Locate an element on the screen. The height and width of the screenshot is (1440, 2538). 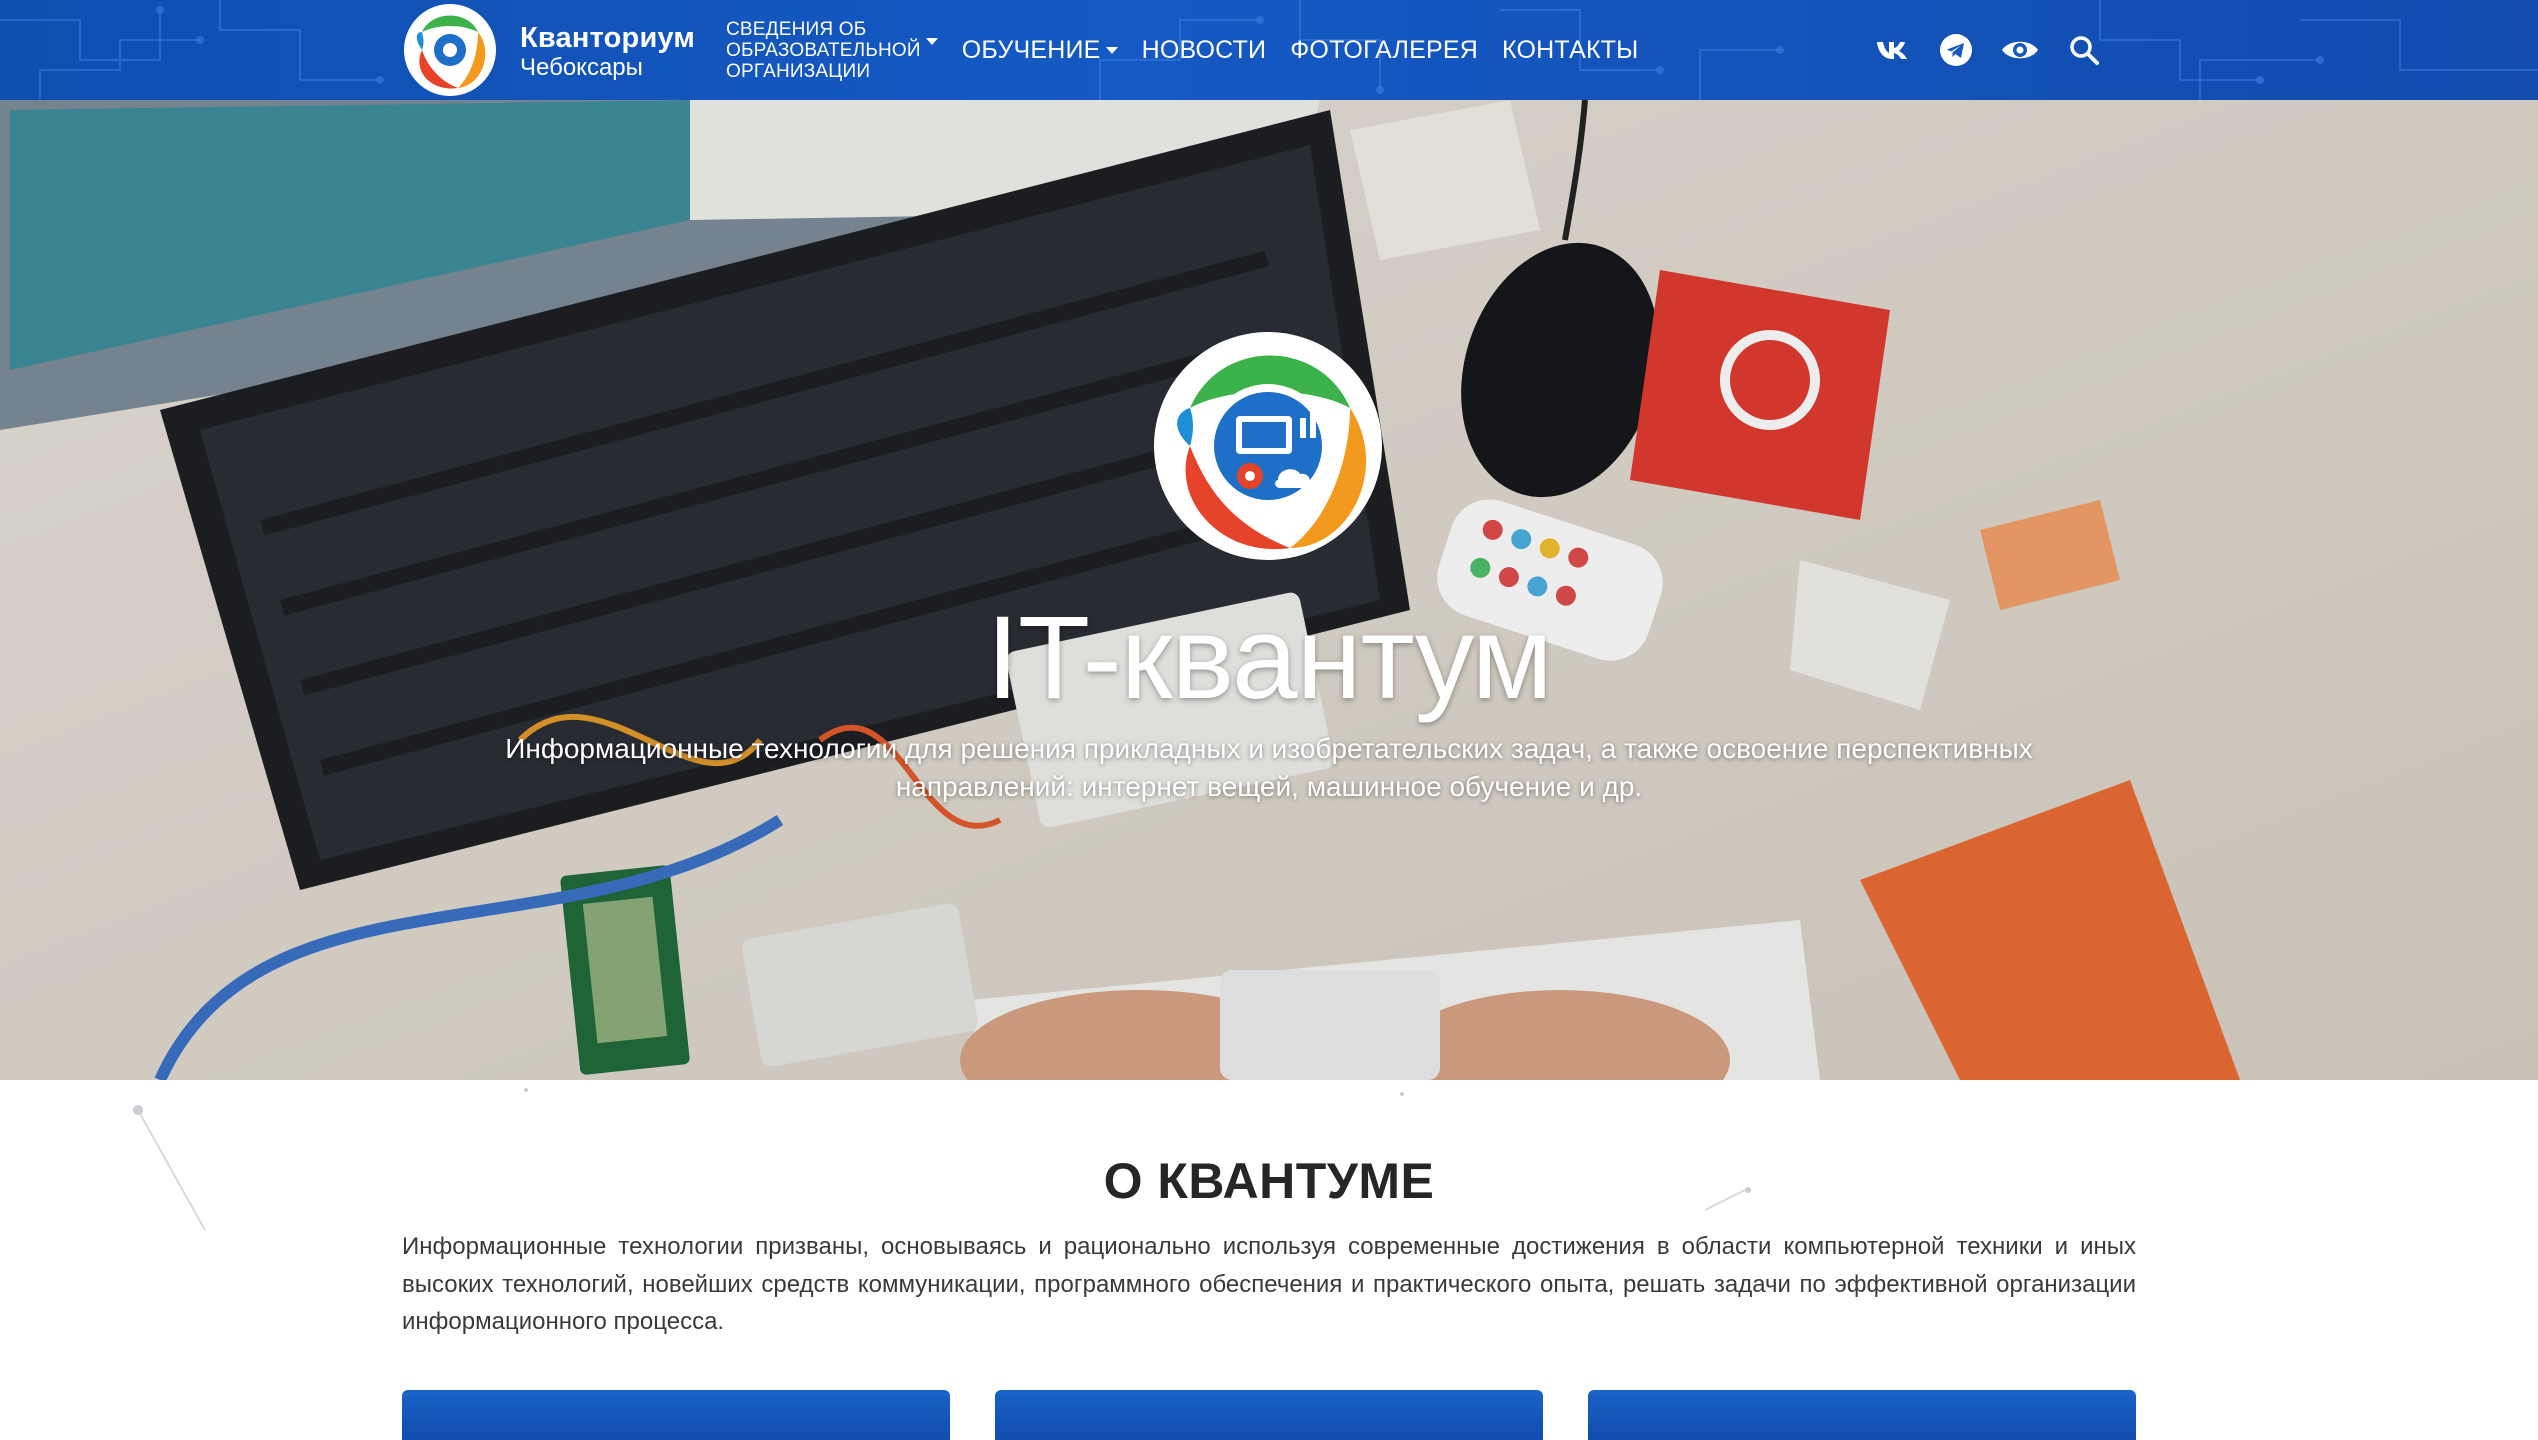
kvantorium-logo is located at coordinates (450, 50).